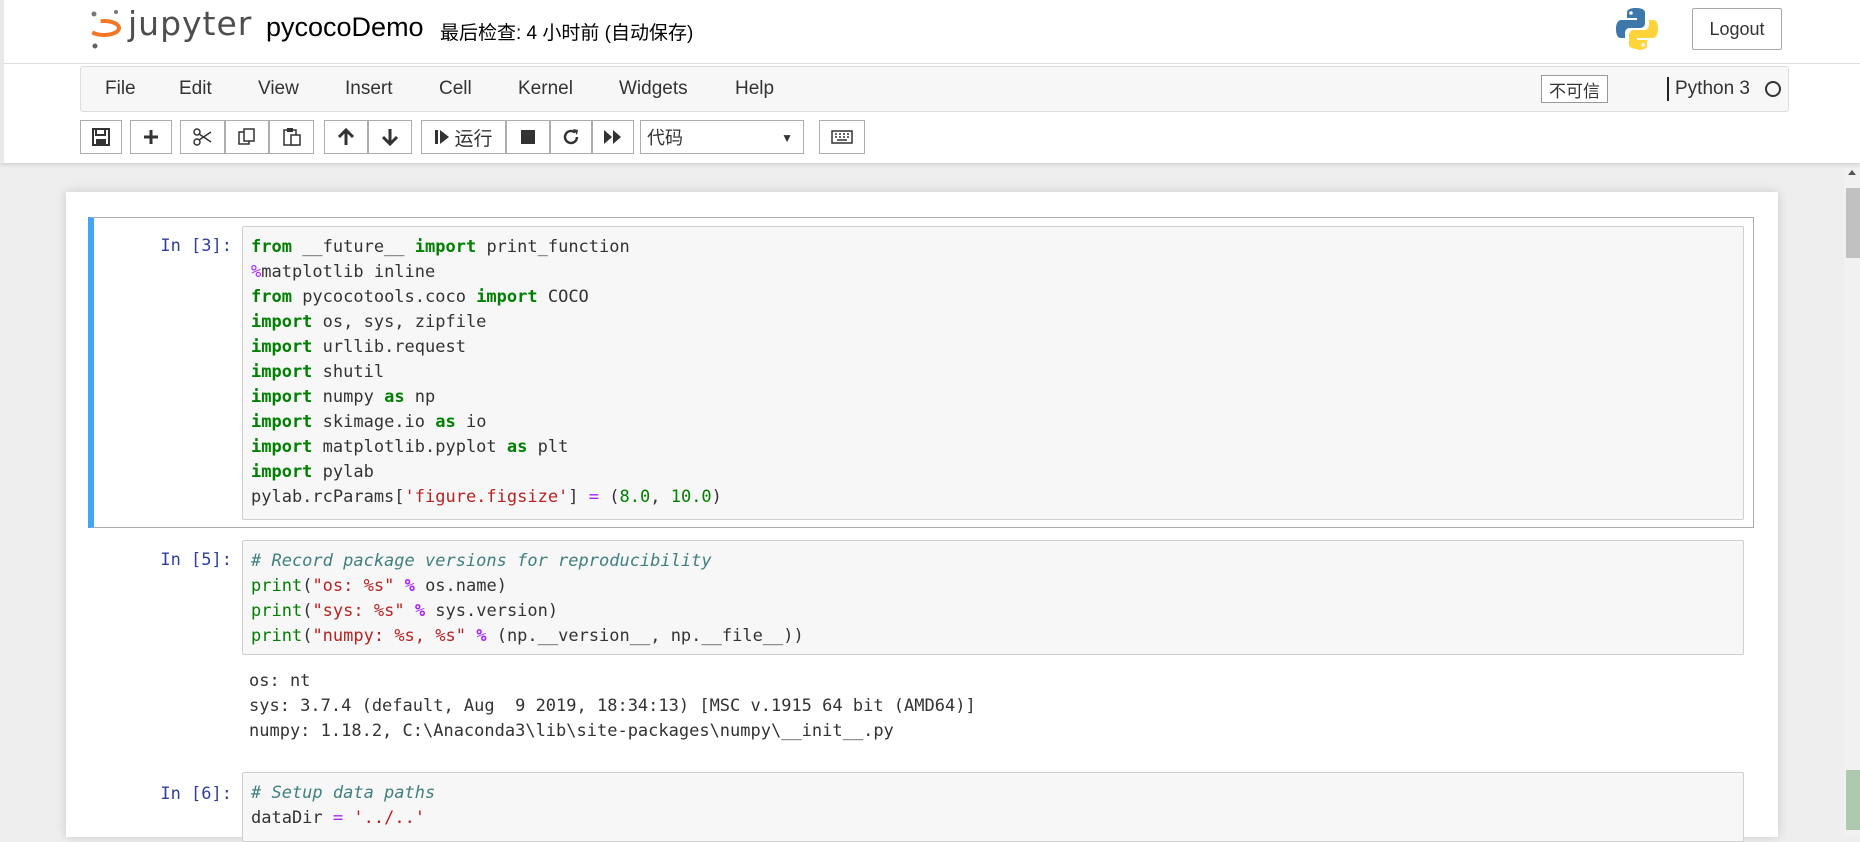 This screenshot has width=1860, height=842. I want to click on logout-button: Logout, so click(1737, 29).